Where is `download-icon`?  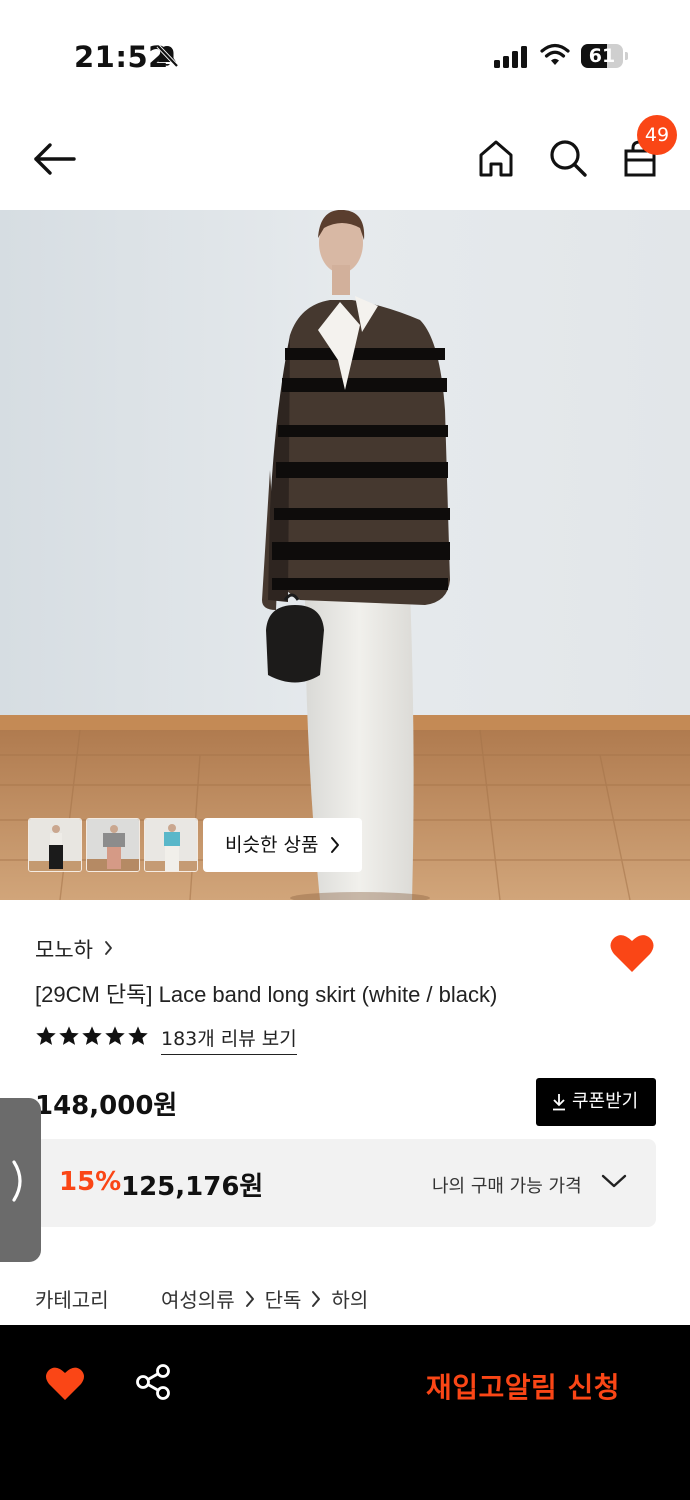
download-icon is located at coordinates (559, 1102).